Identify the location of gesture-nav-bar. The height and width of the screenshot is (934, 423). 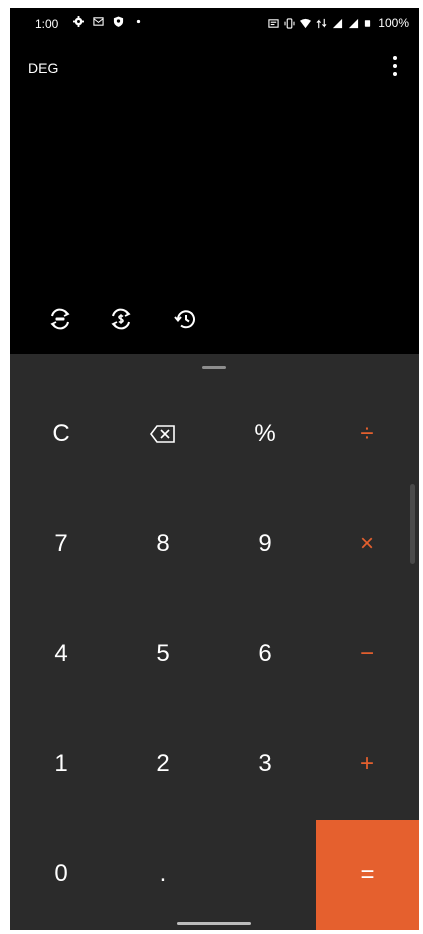
(214, 923).